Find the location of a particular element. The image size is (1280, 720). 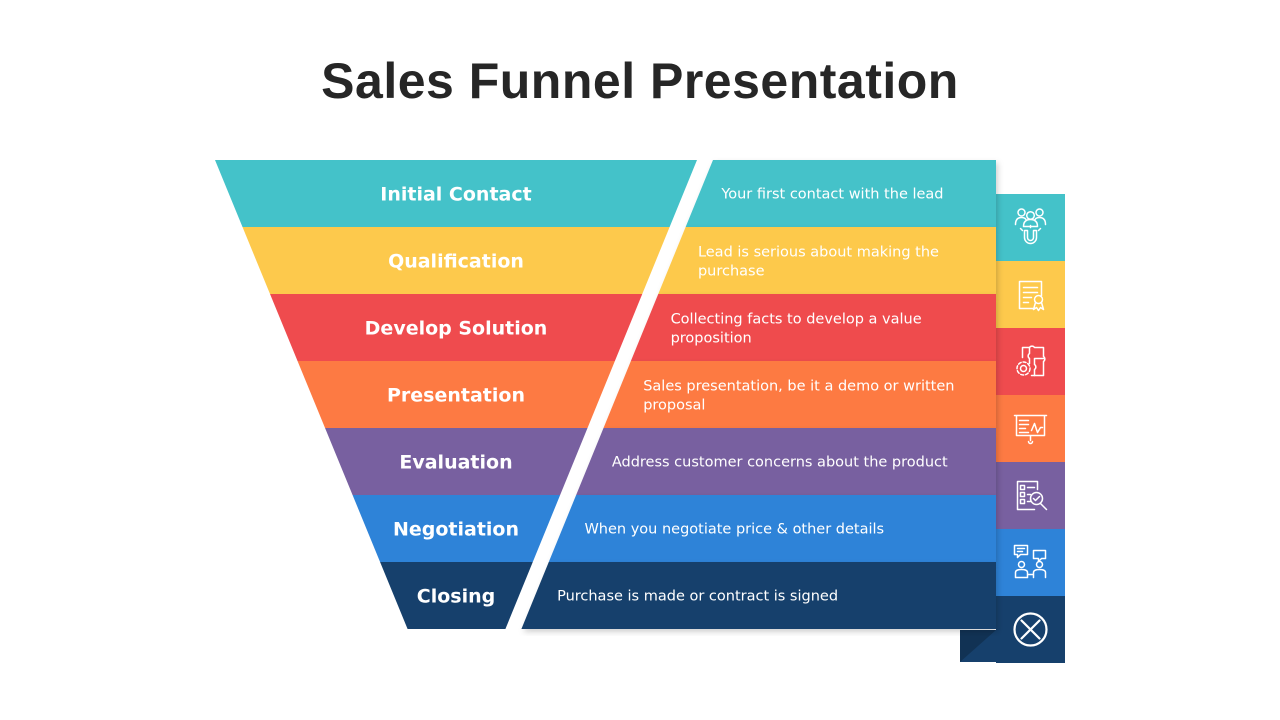

stage-name: Evaluation is located at coordinates (455, 463).